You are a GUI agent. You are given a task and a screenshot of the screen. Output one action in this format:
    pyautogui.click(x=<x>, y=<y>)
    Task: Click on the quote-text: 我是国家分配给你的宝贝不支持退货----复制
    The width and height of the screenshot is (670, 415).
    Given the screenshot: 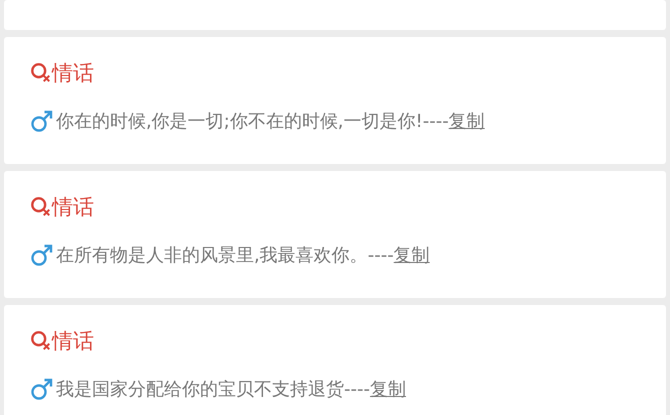 What is the action you would take?
    pyautogui.click(x=231, y=389)
    